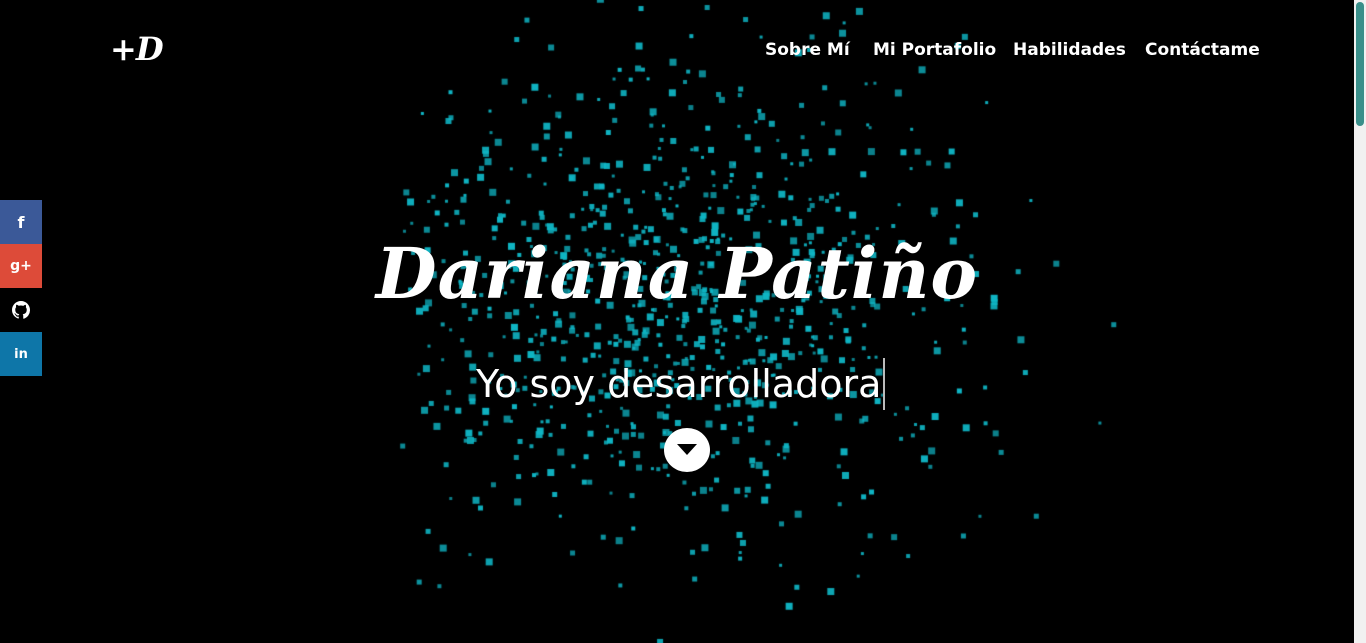 This screenshot has height=643, width=1366. I want to click on linkedin-button: in, so click(21, 354).